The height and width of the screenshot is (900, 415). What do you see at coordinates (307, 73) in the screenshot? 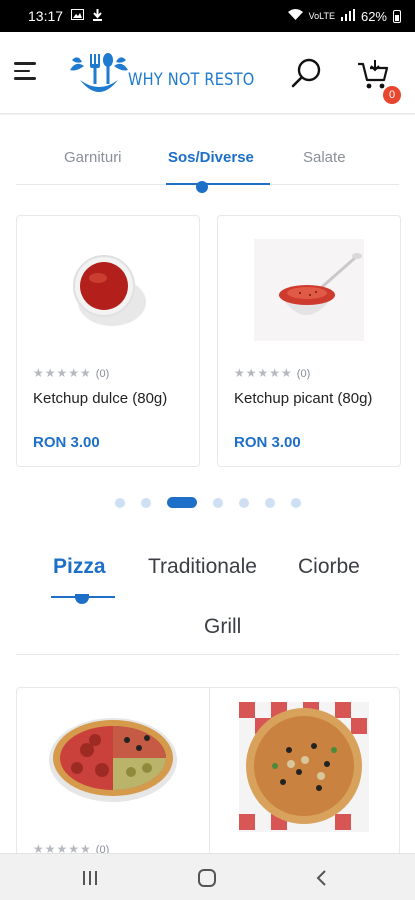
I see `search-icon` at bounding box center [307, 73].